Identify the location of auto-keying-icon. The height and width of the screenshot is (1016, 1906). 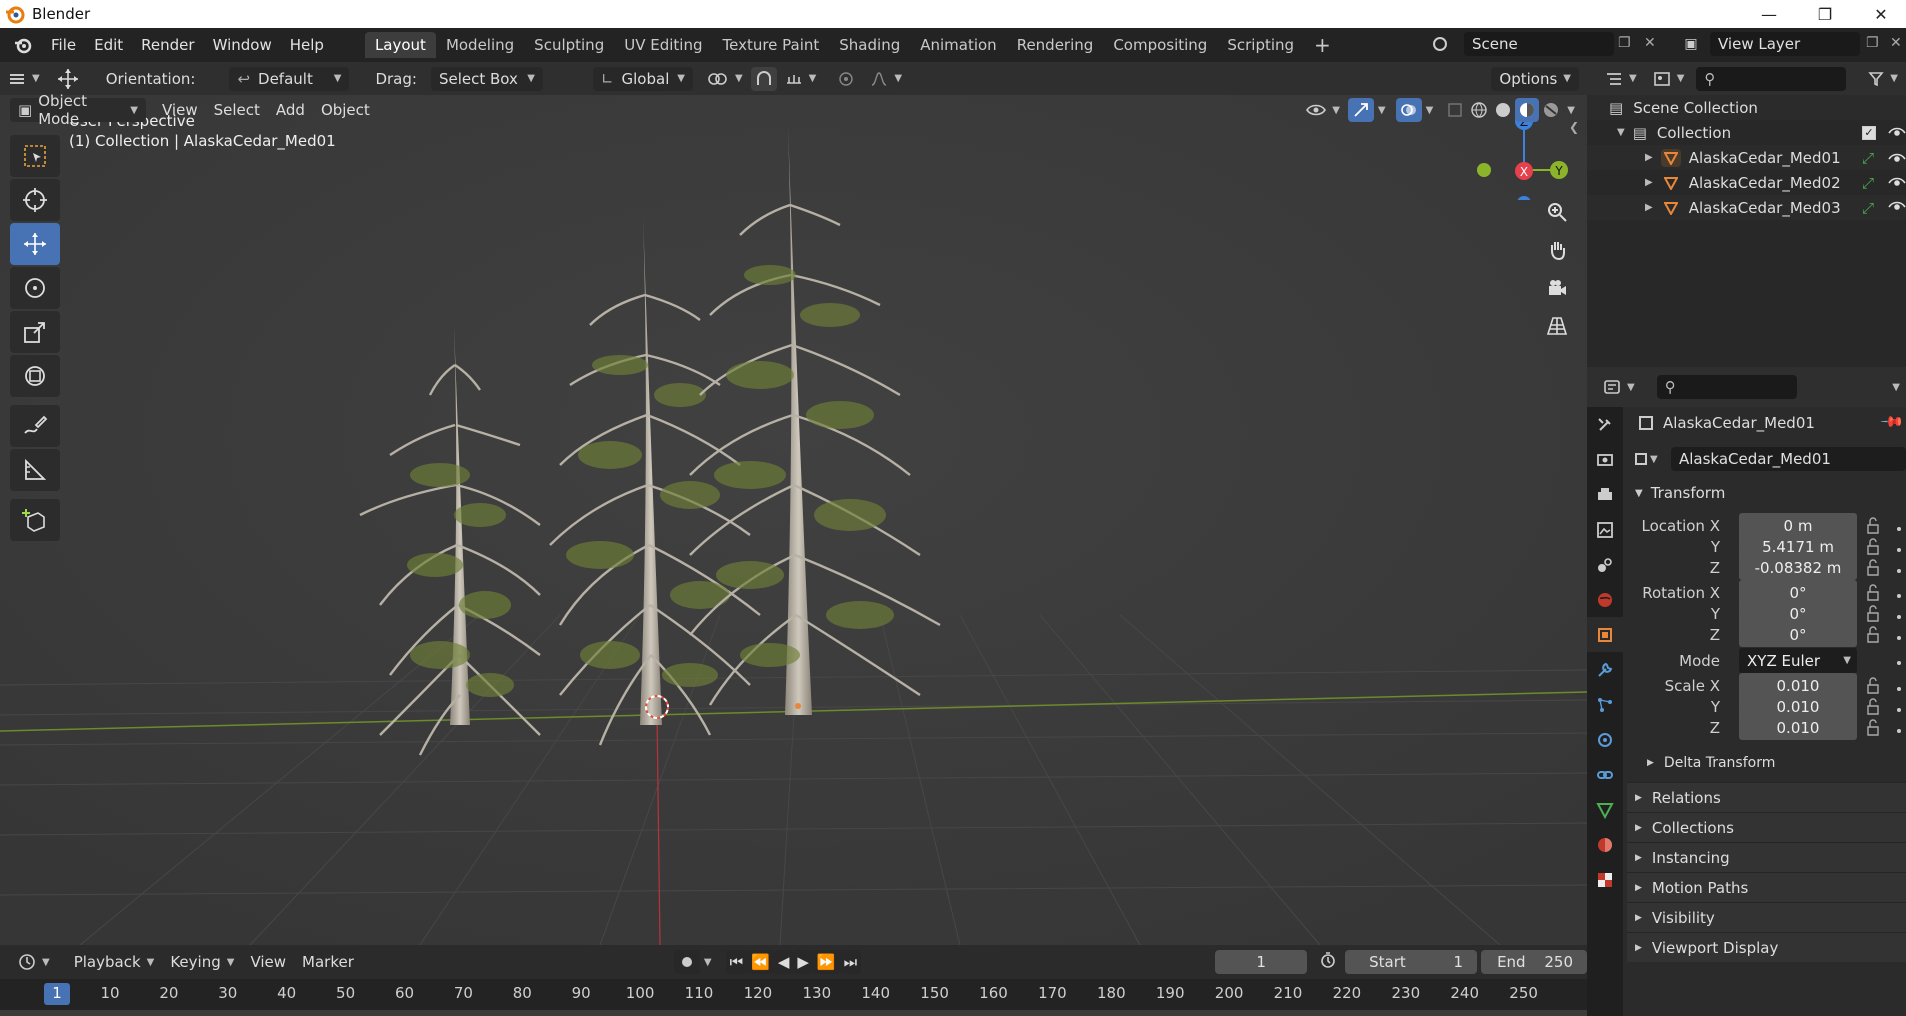
(686, 962).